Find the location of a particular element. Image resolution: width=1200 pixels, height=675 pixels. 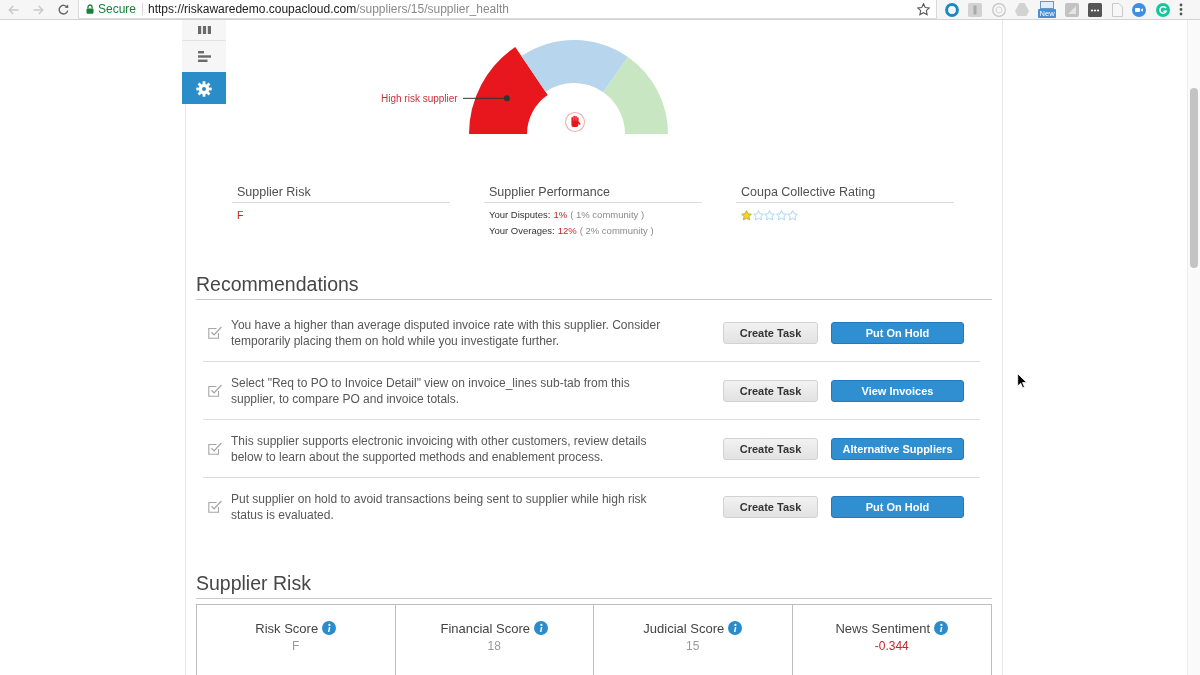

stat-note: ( 2% community ) is located at coordinates (616, 230).